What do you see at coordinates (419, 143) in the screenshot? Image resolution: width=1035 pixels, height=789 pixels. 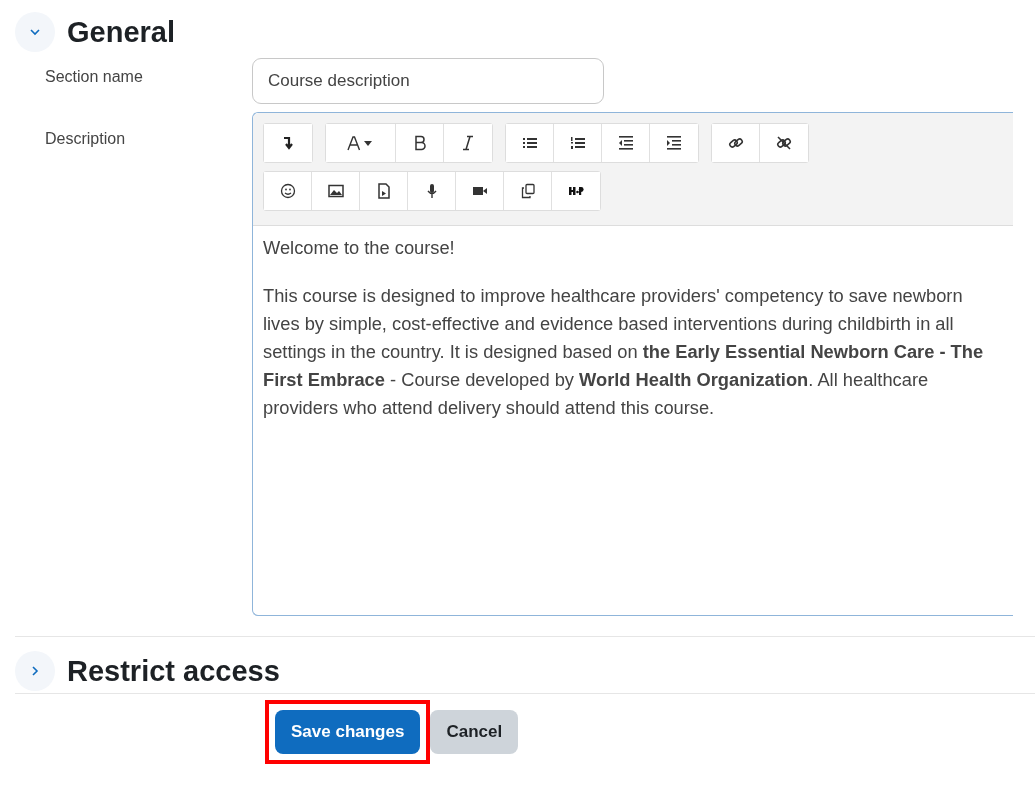 I see `bold-icon` at bounding box center [419, 143].